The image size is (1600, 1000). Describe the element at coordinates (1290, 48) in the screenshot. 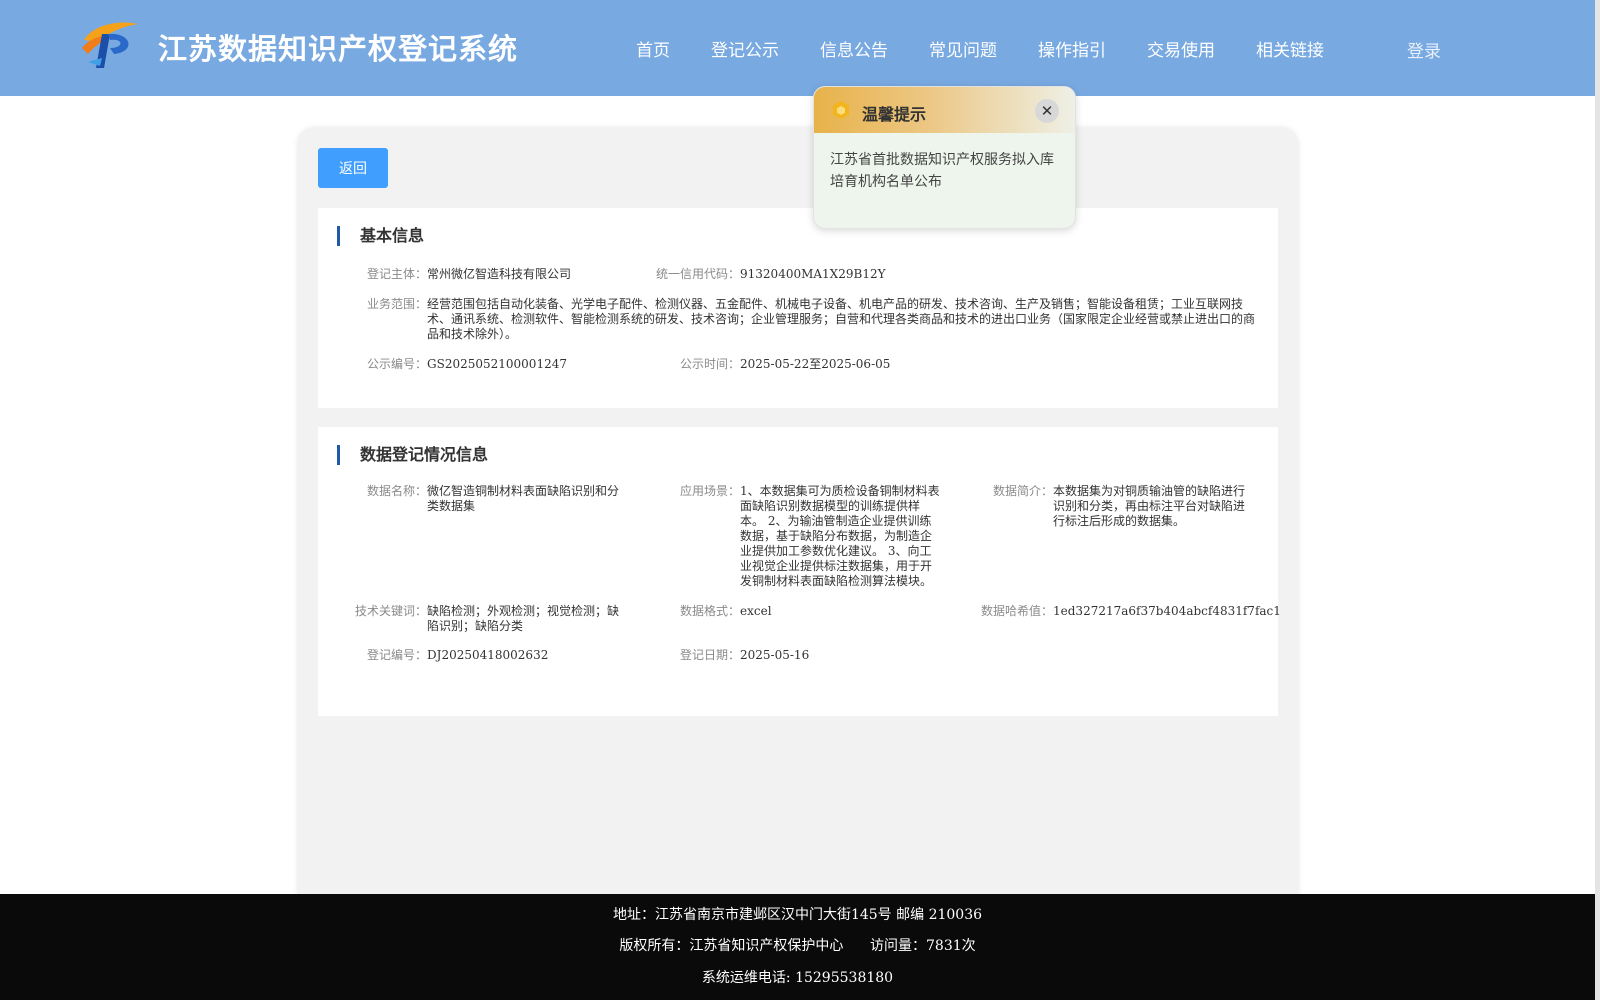

I see `nav-related-links: 相关链接` at that location.